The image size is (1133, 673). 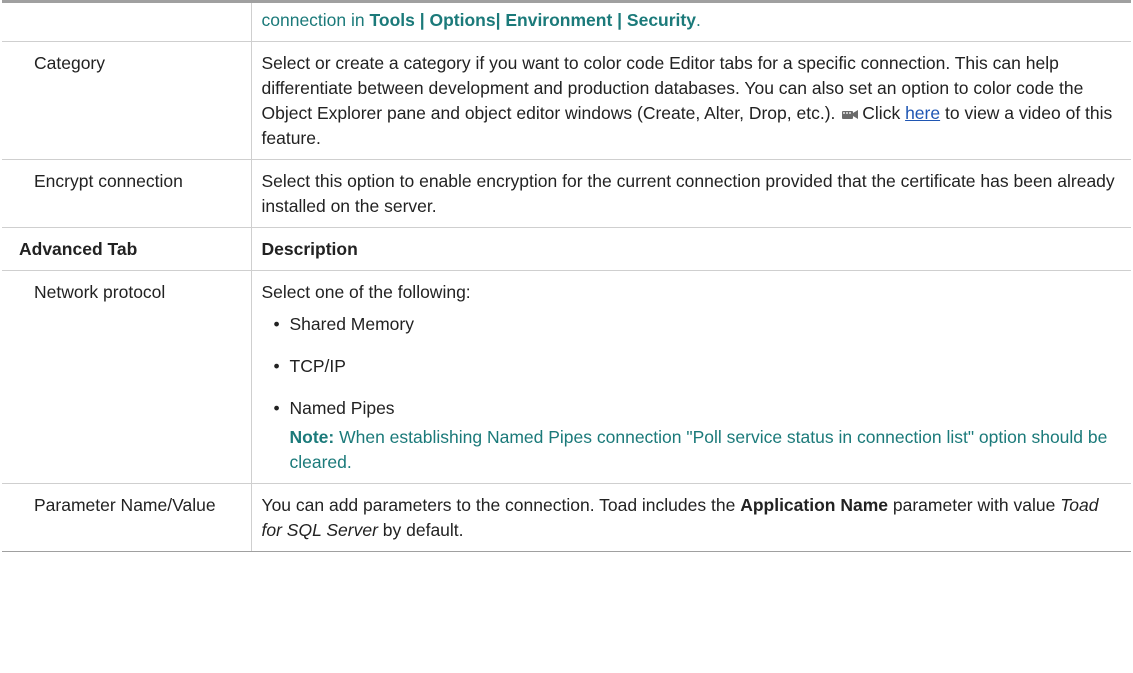 What do you see at coordinates (127, 21) in the screenshot?
I see `option-label-cell` at bounding box center [127, 21].